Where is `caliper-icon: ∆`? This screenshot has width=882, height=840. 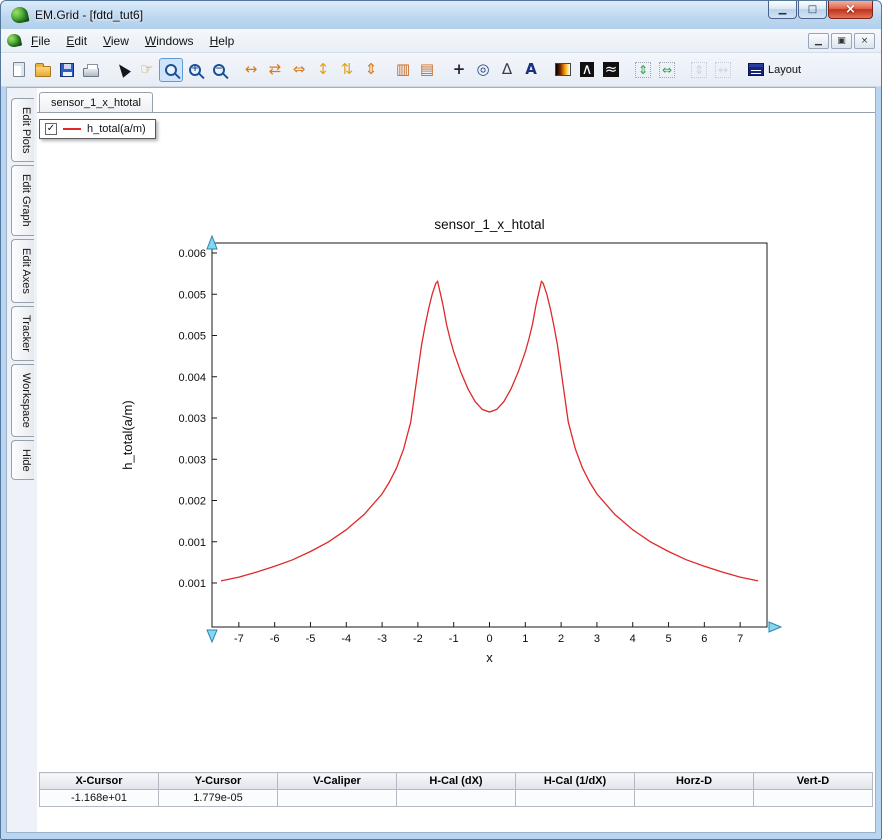 caliper-icon: ∆ is located at coordinates (507, 69).